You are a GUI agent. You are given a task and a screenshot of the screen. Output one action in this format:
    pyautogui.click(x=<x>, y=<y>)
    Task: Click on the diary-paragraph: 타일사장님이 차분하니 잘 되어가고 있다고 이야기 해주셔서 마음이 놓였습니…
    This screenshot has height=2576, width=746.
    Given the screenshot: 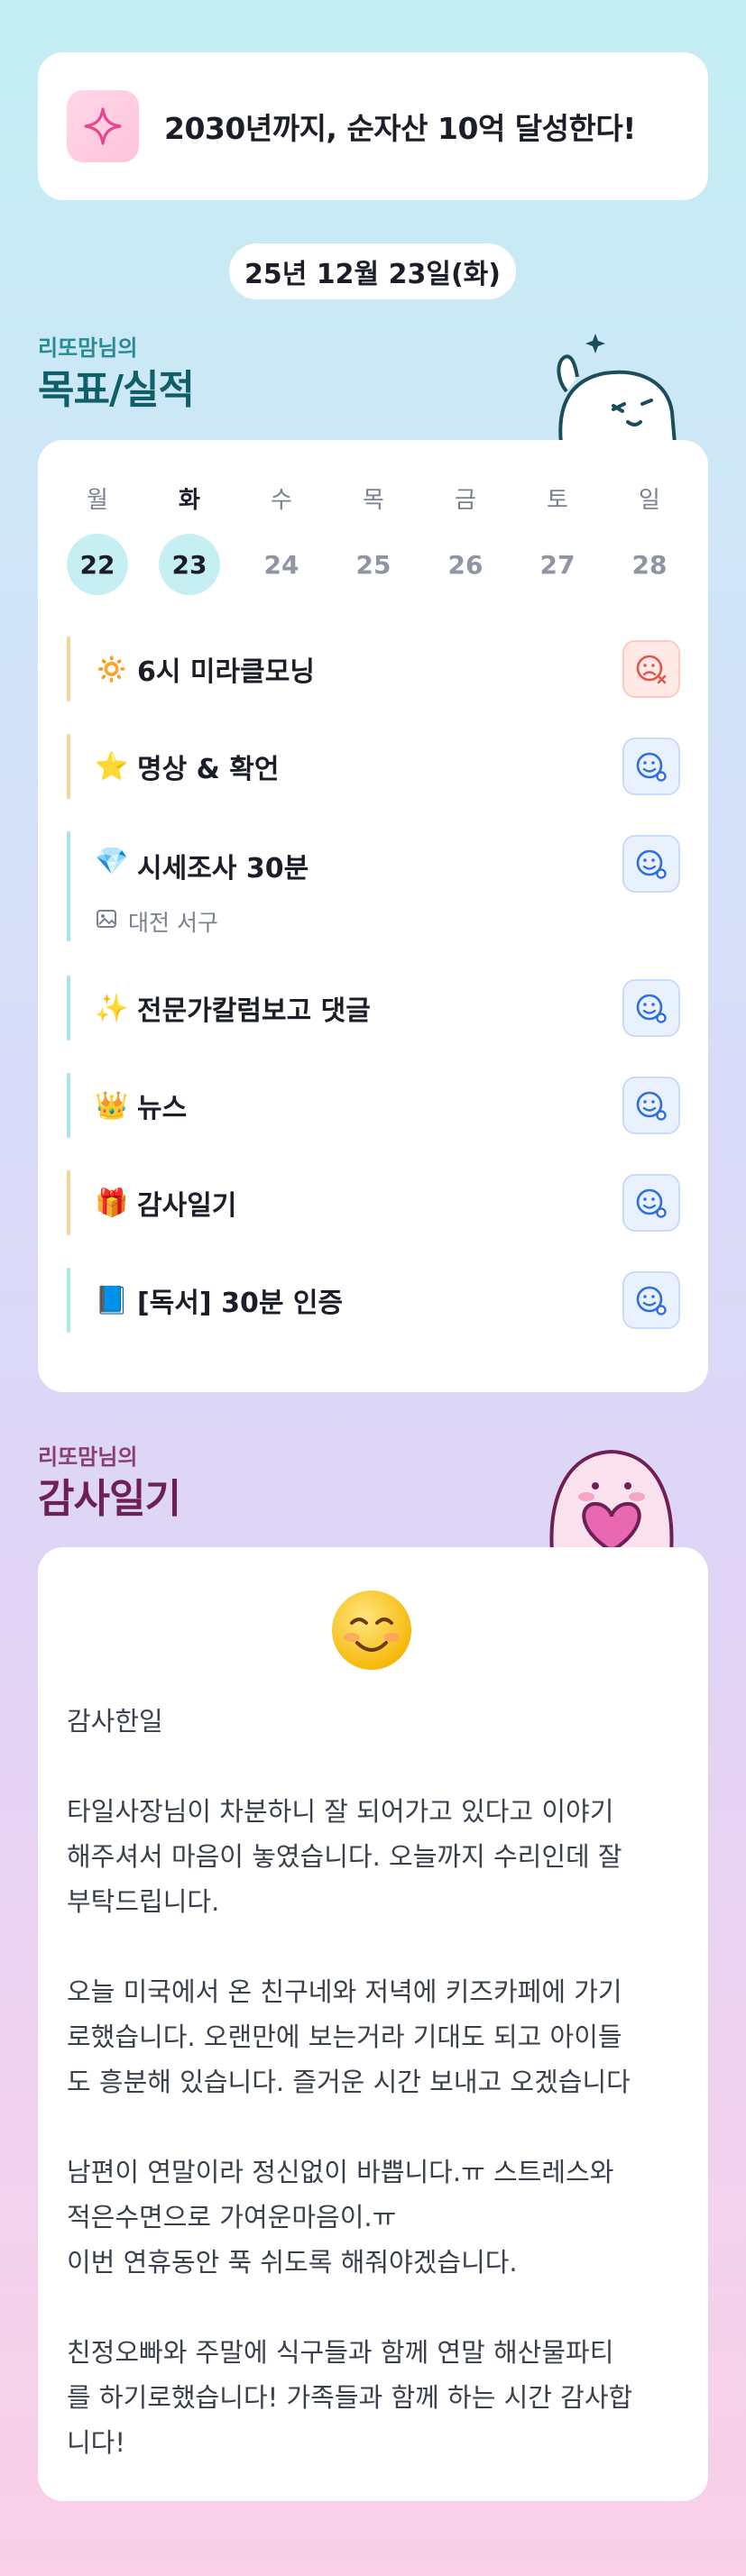 What is the action you would take?
    pyautogui.click(x=344, y=1856)
    